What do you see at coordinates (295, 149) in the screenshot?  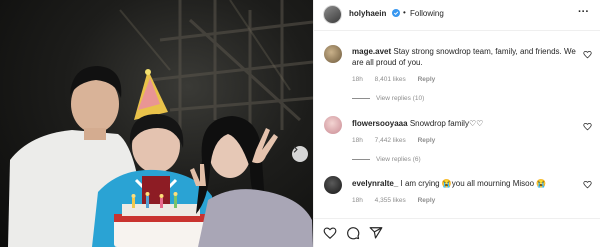 I see `chevron-right-icon` at bounding box center [295, 149].